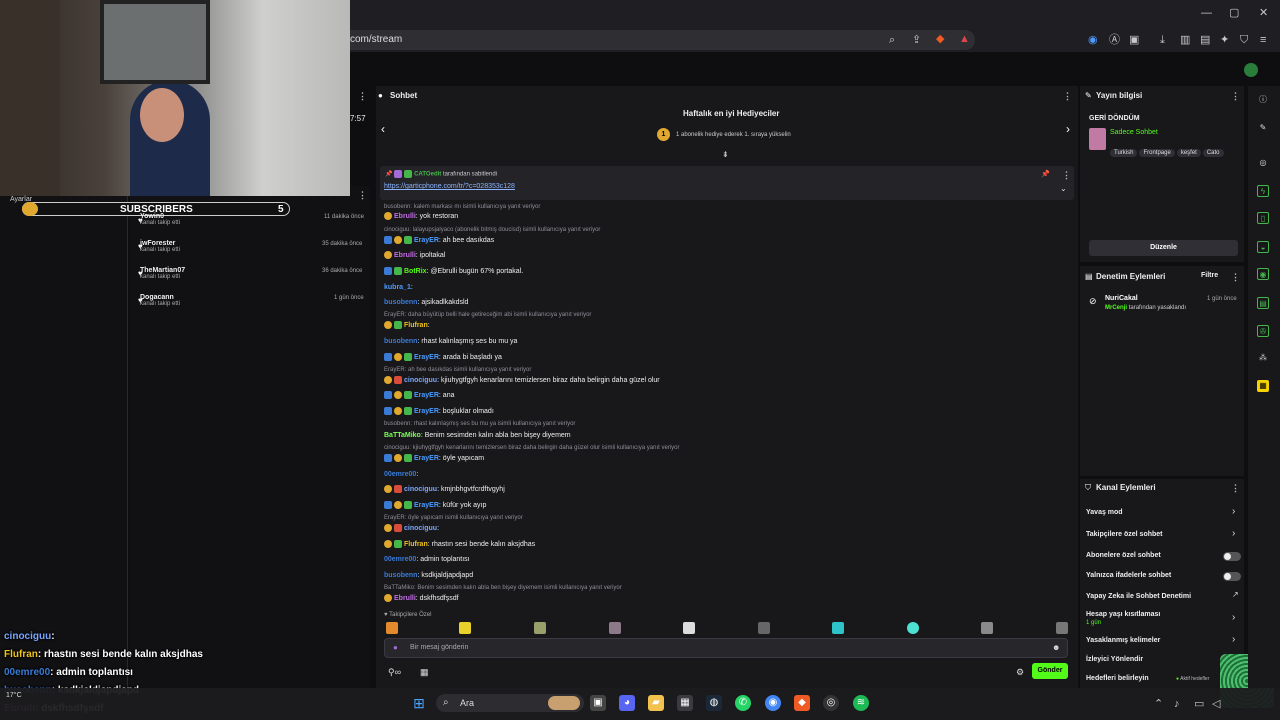 The image size is (1280, 720). What do you see at coordinates (725, 154) in the screenshot?
I see `collapse-icon: ⇟` at bounding box center [725, 154].